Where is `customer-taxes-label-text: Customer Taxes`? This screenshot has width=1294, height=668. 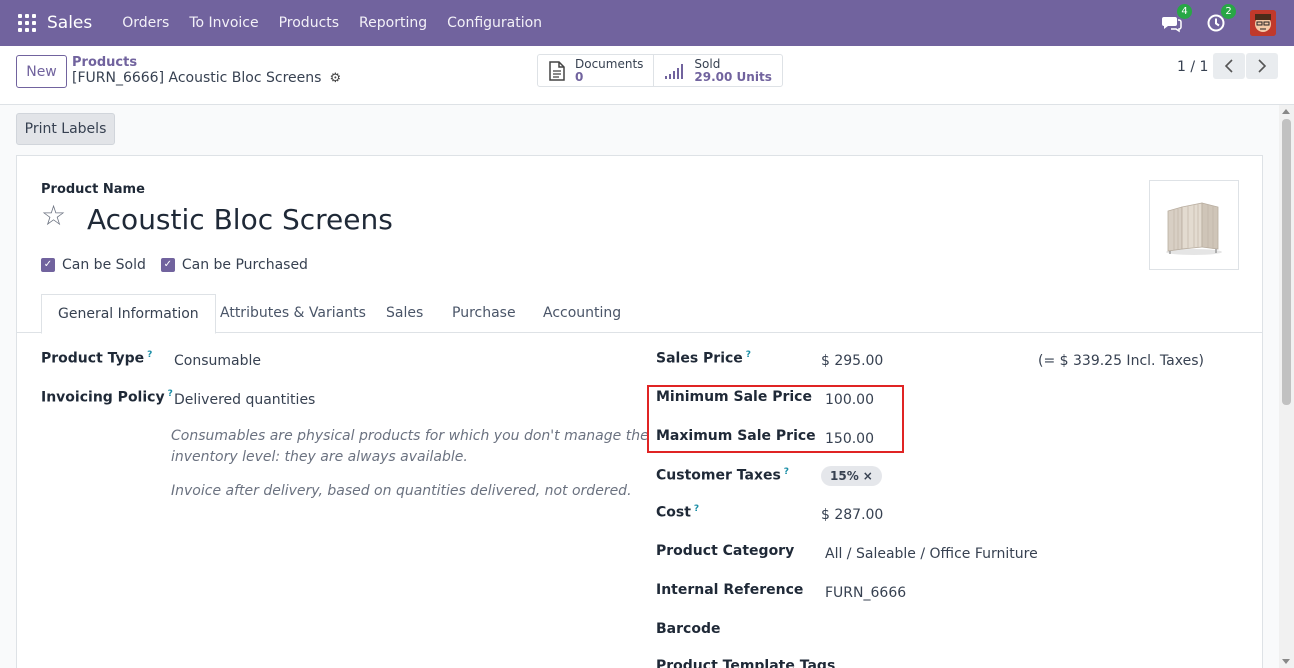
customer-taxes-label-text: Customer Taxes is located at coordinates (718, 475).